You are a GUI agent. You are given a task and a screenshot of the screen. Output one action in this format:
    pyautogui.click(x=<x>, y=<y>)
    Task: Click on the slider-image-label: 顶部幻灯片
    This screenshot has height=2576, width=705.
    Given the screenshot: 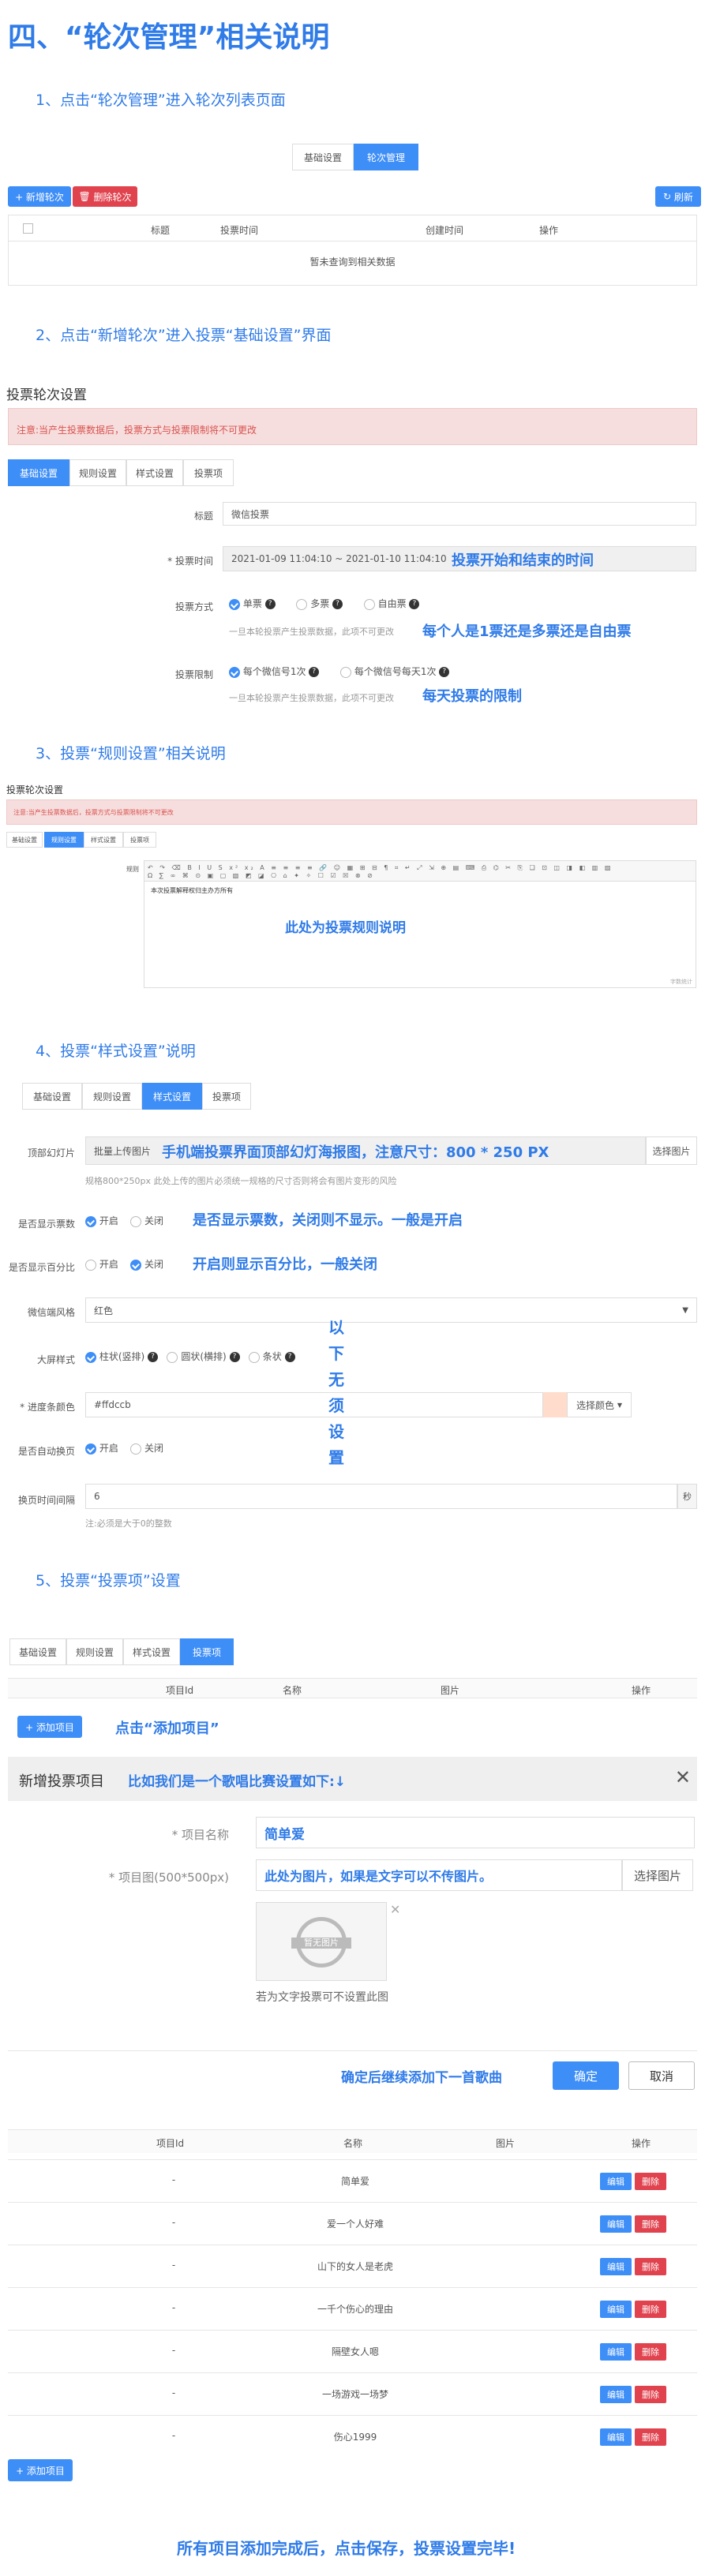 What is the action you would take?
    pyautogui.click(x=51, y=1153)
    